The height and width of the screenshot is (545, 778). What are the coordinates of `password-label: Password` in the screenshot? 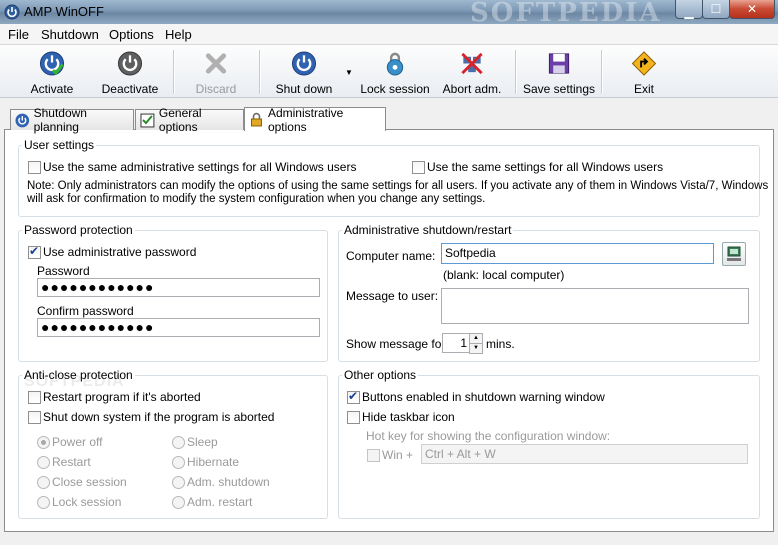 It's located at (63, 271).